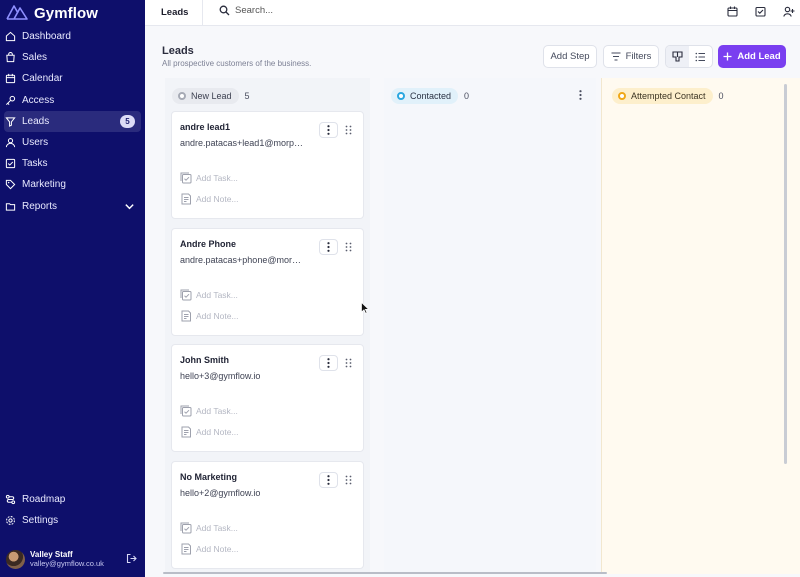  Describe the element at coordinates (35, 143) in the screenshot. I see `sidebar-item-label: Users` at that location.